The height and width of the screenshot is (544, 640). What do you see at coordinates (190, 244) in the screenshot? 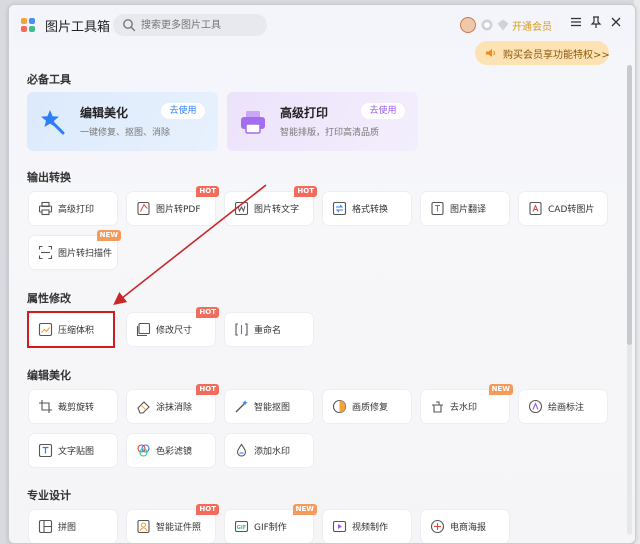
I see `annotation-arrow` at bounding box center [190, 244].